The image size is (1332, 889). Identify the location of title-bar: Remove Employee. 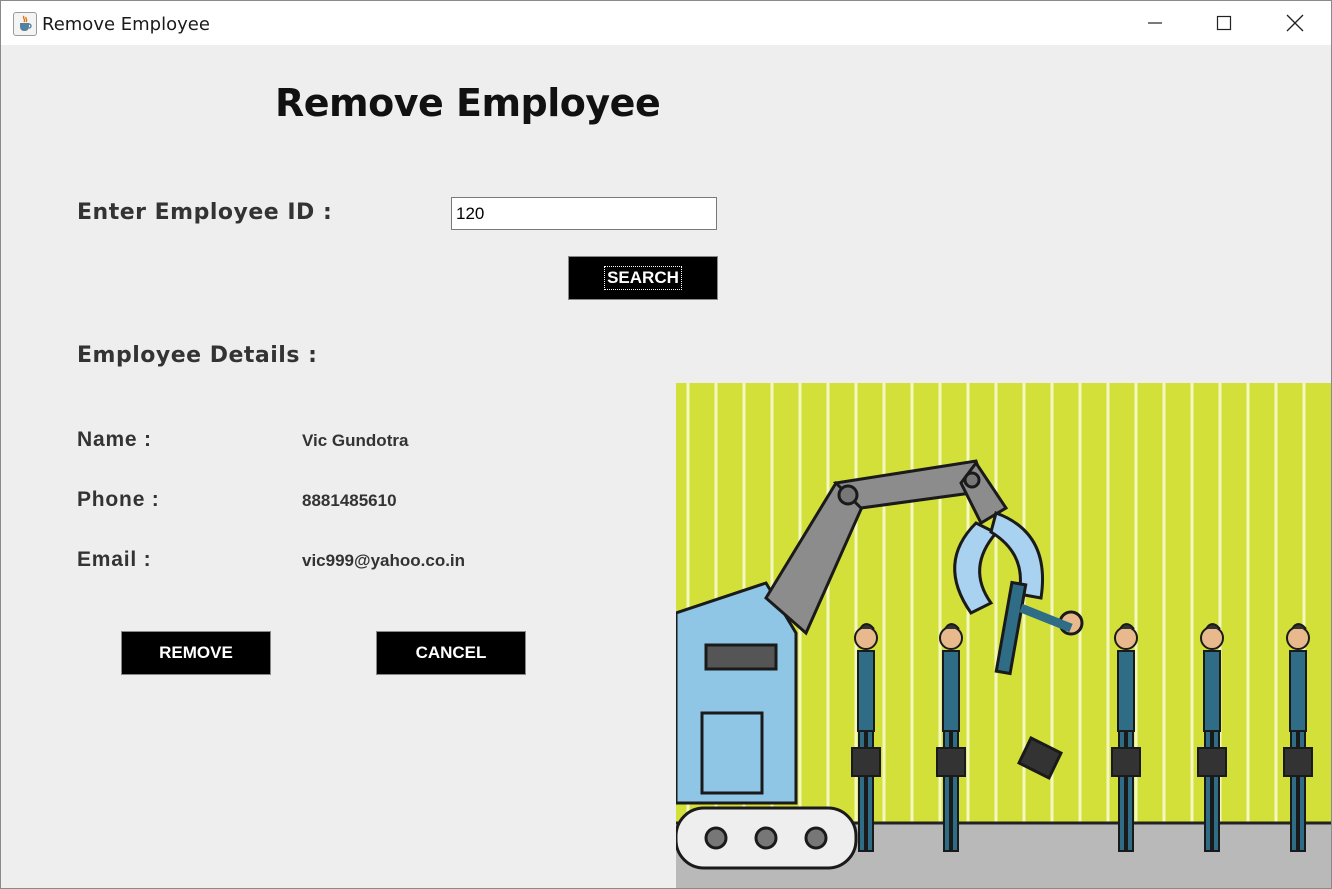
(666, 23).